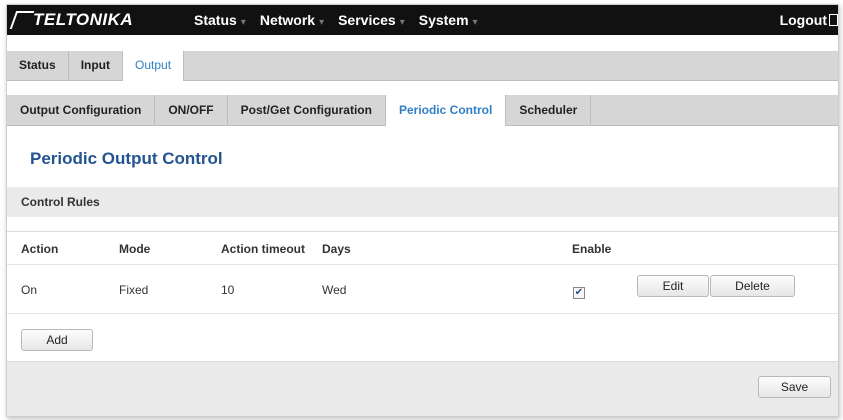 The width and height of the screenshot is (843, 420). What do you see at coordinates (135, 249) in the screenshot?
I see `column-header-mode: Mode` at bounding box center [135, 249].